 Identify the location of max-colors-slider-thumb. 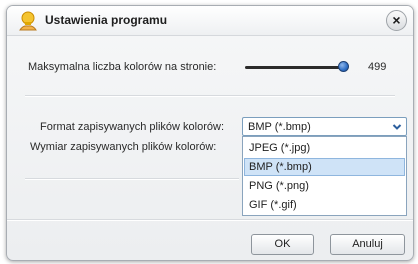
(343, 66).